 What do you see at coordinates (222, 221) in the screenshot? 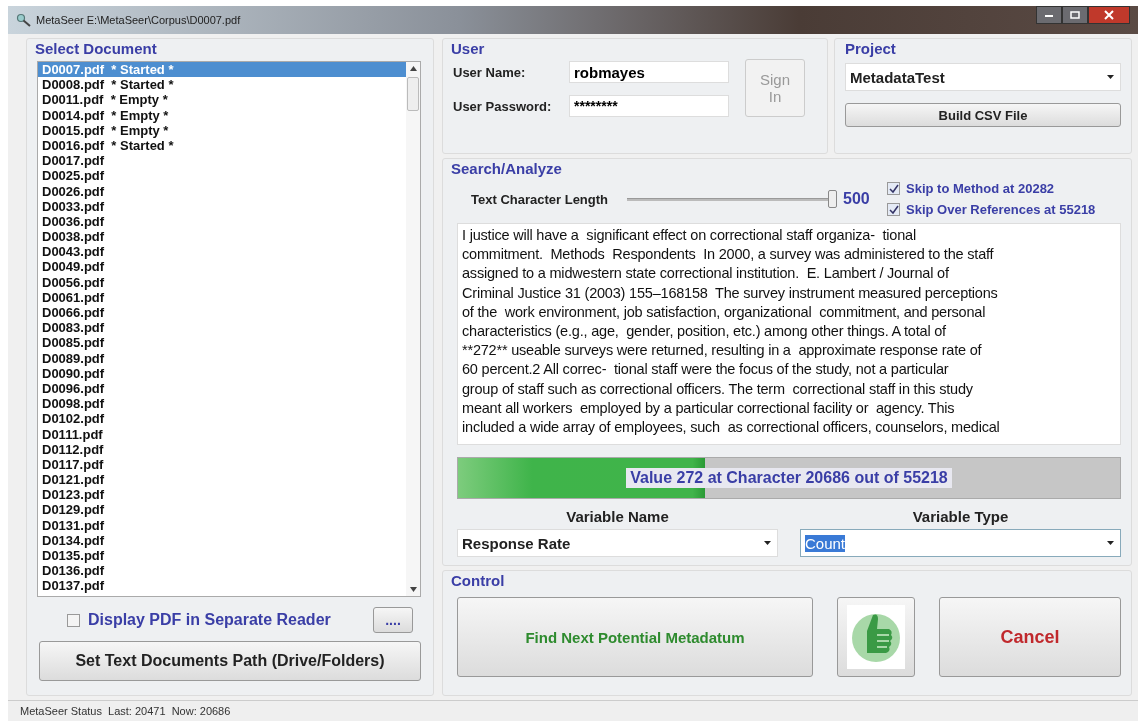
I see `document-item: D0036.pdf` at bounding box center [222, 221].